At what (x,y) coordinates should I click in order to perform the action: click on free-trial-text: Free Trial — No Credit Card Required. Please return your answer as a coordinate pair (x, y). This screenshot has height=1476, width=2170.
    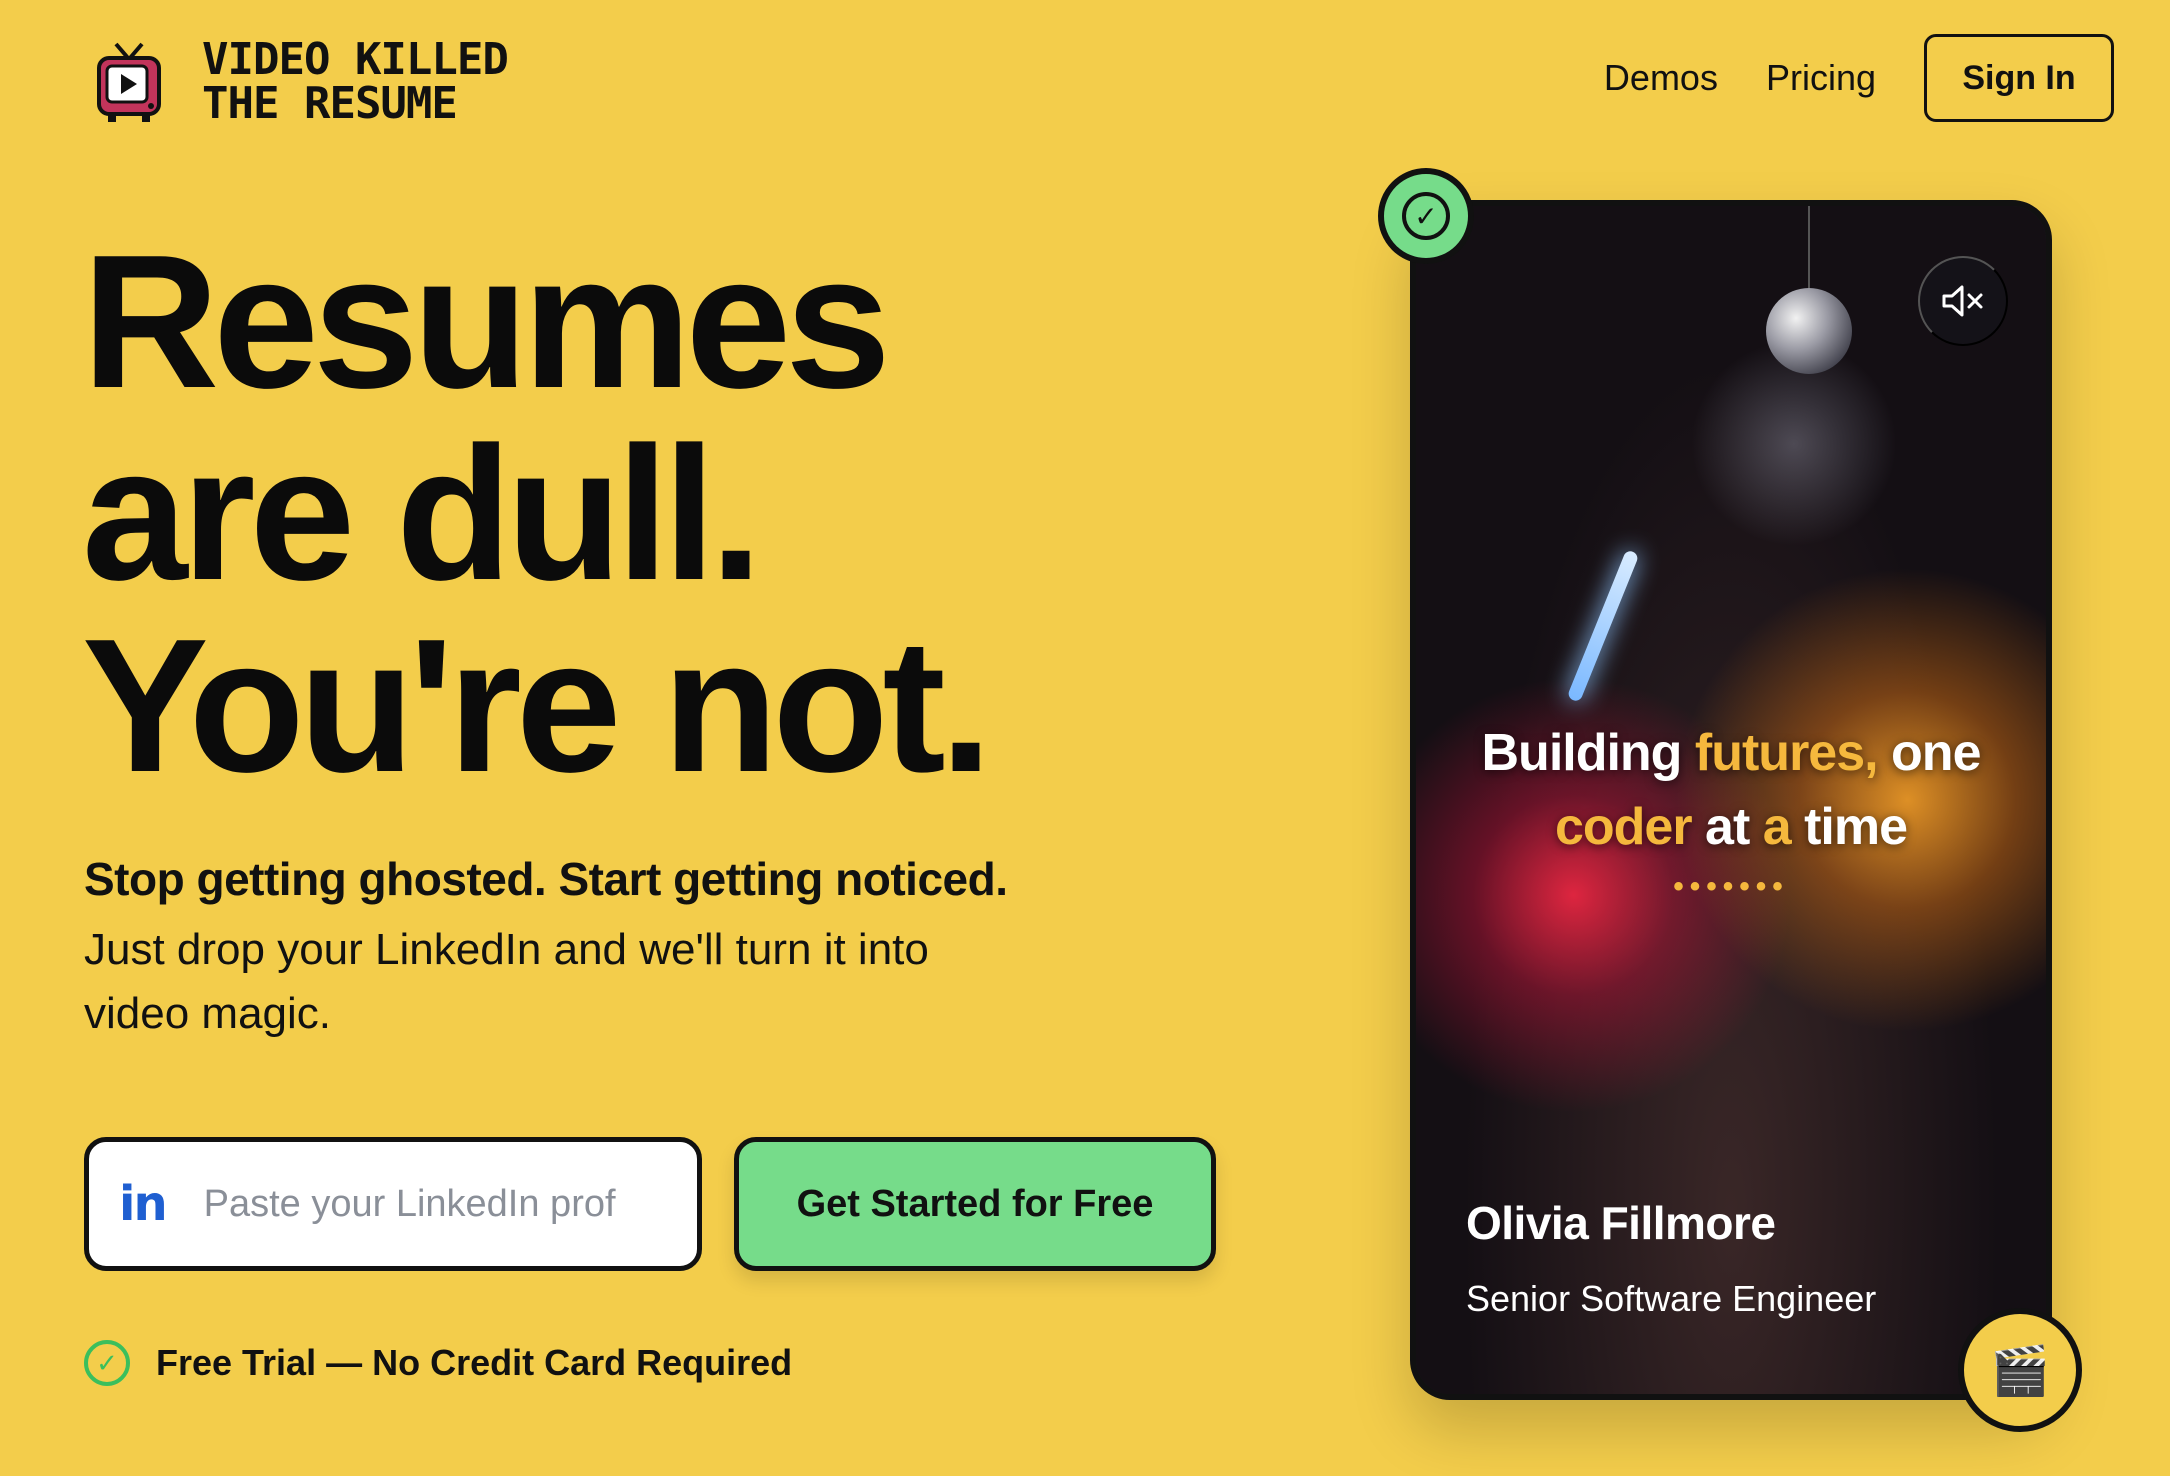
    Looking at the image, I should click on (474, 1362).